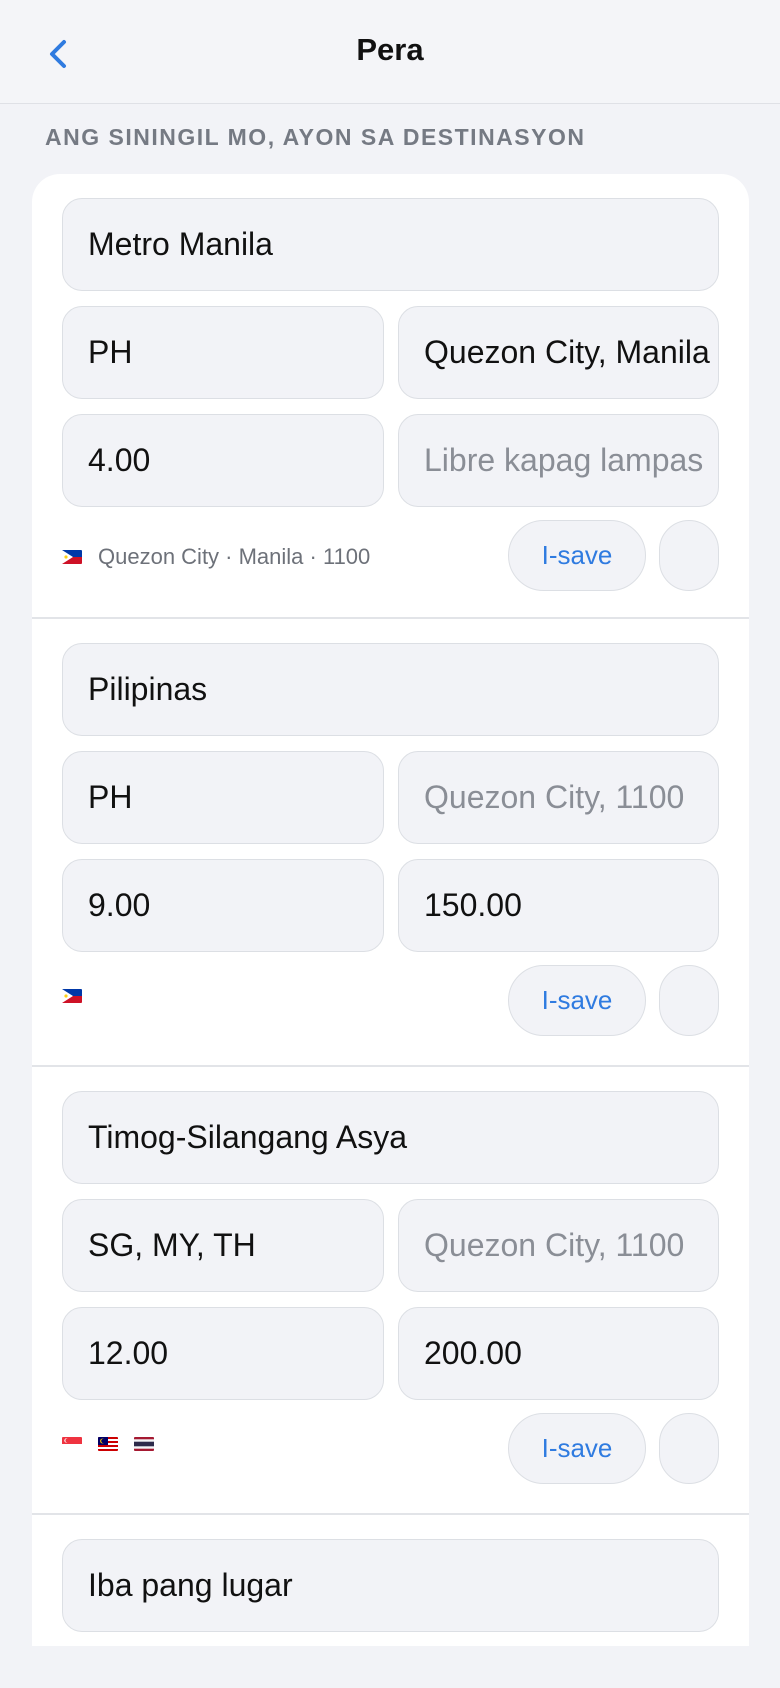 The width and height of the screenshot is (780, 1688). I want to click on page-title: Pera, so click(390, 49).